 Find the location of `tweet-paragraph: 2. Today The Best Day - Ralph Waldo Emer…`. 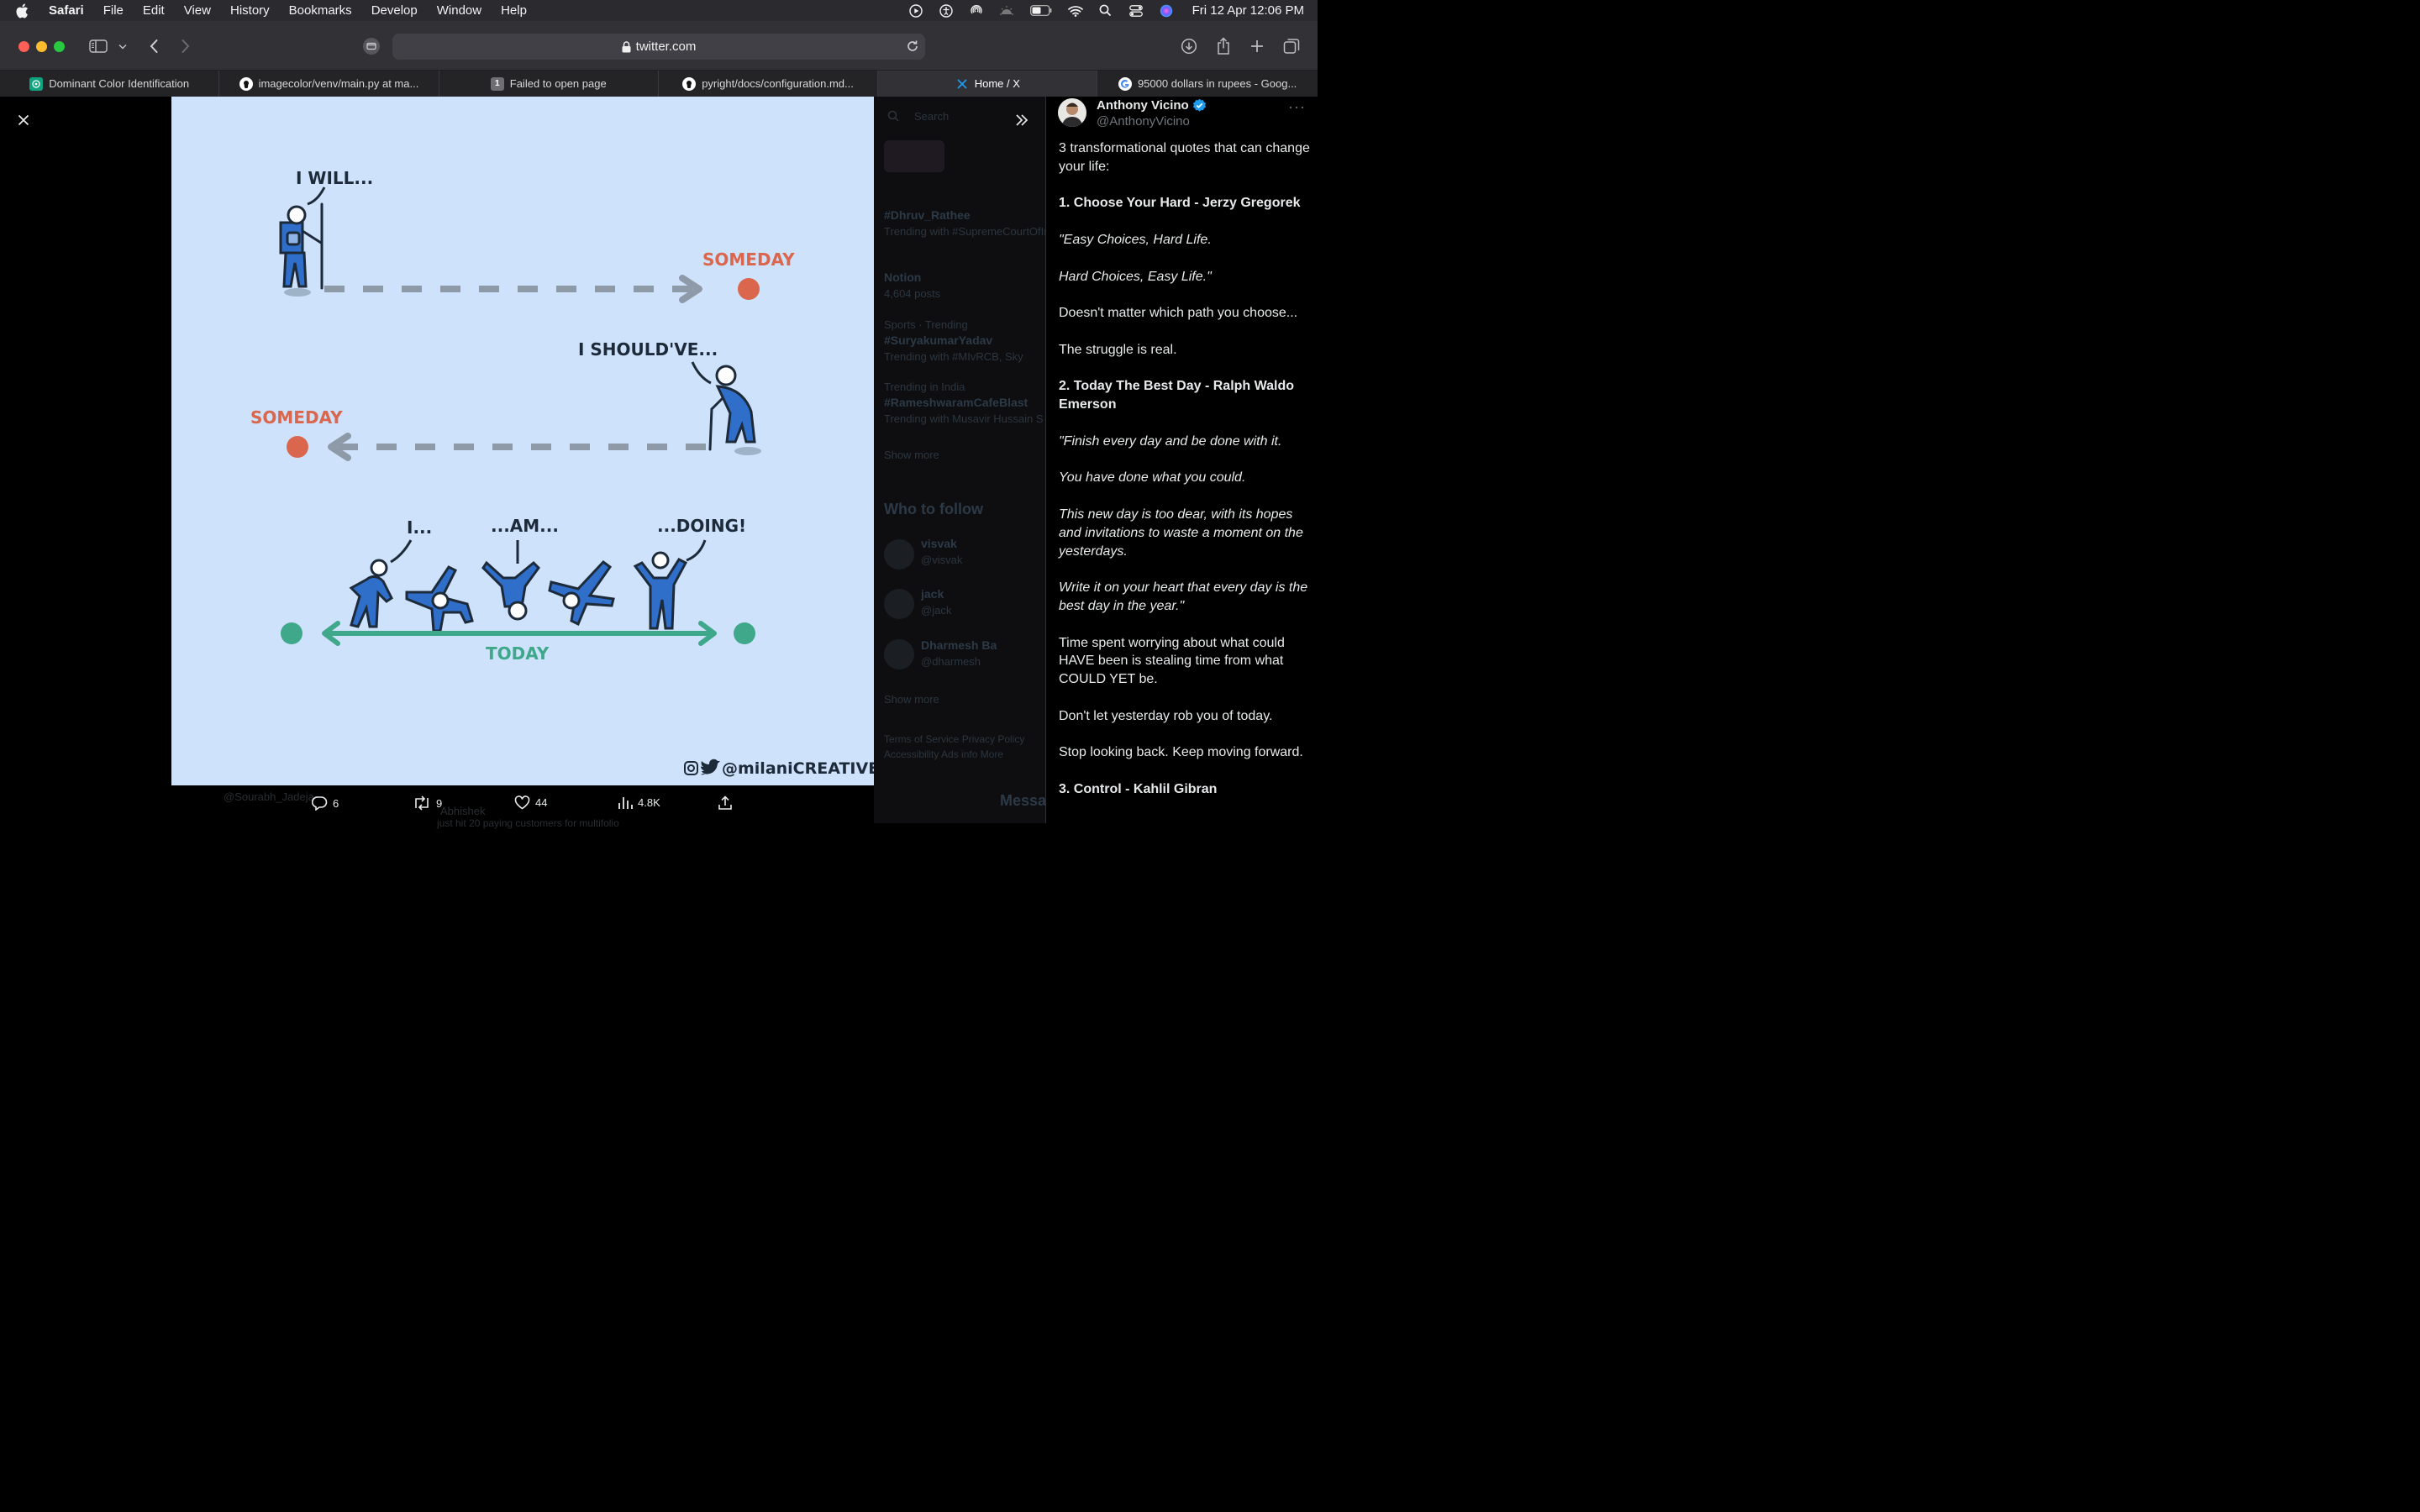

tweet-paragraph: 2. Today The Best Day - Ralph Waldo Emer… is located at coordinates (1177, 395).